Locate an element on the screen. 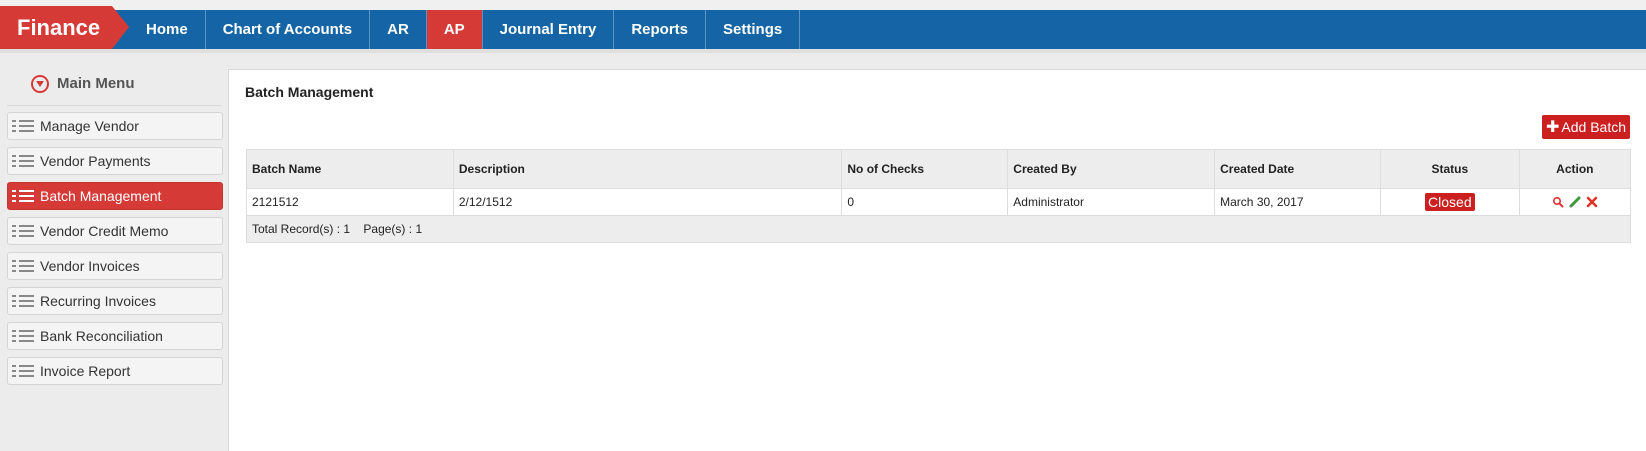 Image resolution: width=1646 pixels, height=451 pixels. add-batch-button: ✚ Add Batch is located at coordinates (1586, 127).